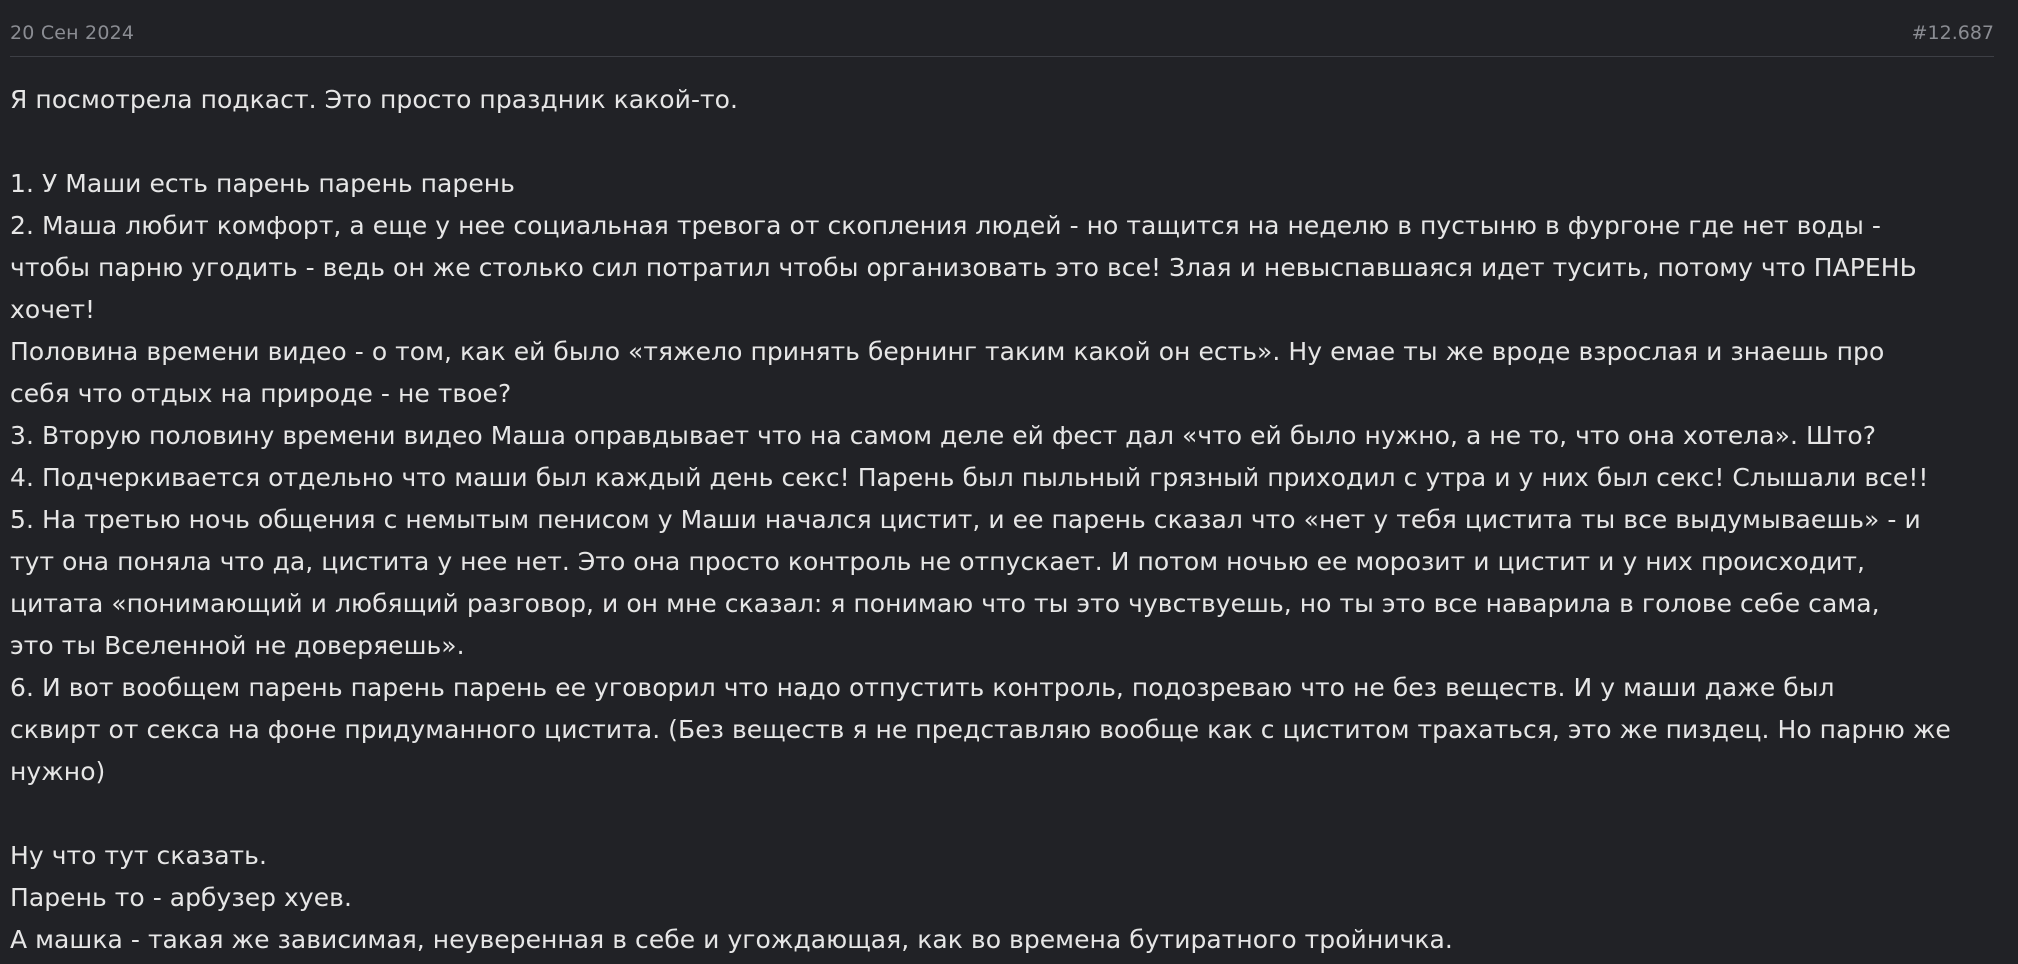  Describe the element at coordinates (1953, 33) in the screenshot. I see `post-permalink: #12.687` at that location.